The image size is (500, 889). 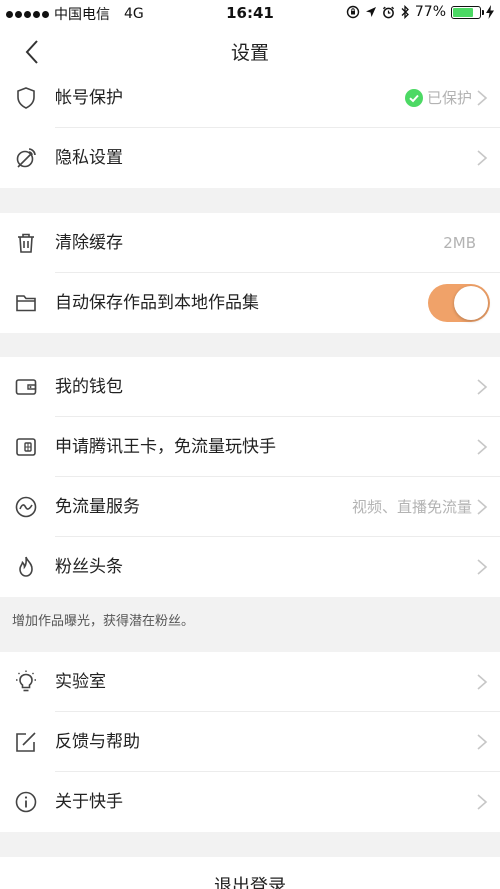 I want to click on battery-icon, so click(x=467, y=12).